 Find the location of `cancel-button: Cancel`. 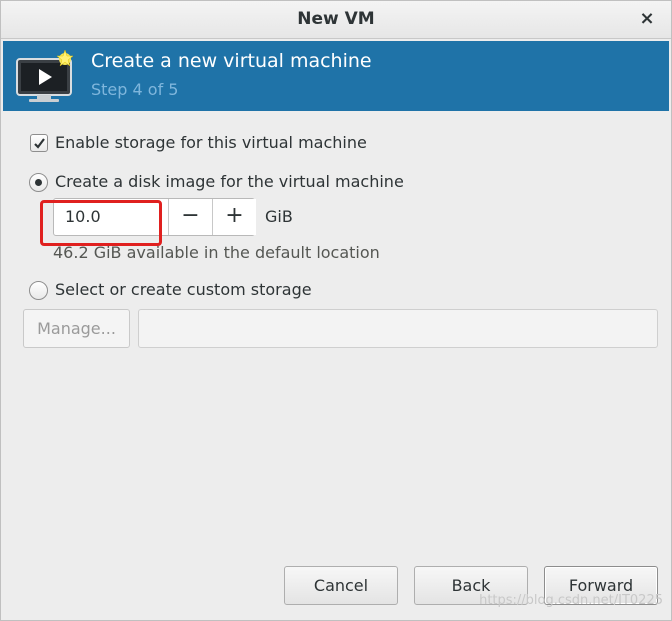

cancel-button: Cancel is located at coordinates (341, 585).